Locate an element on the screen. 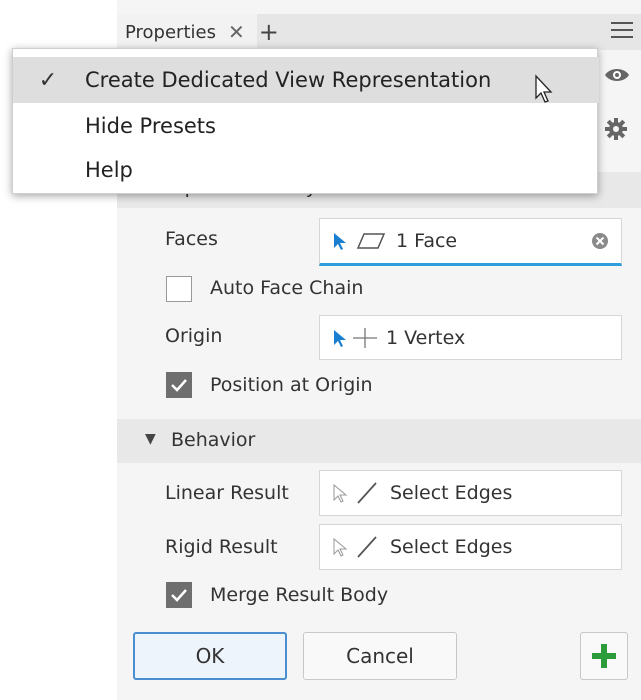  faces-selector: 1 Face is located at coordinates (470, 242).